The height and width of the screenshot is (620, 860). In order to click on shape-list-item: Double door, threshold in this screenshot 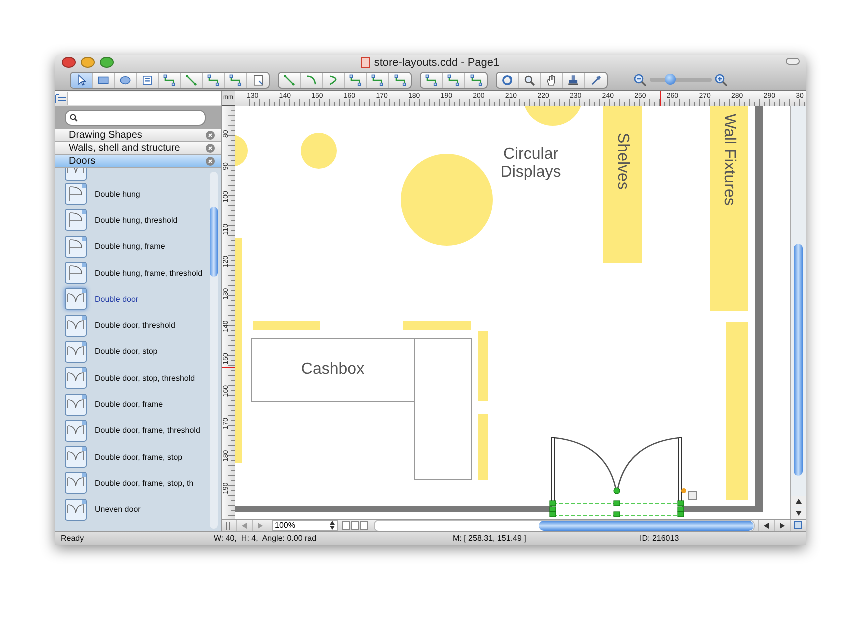, I will do `click(132, 325)`.